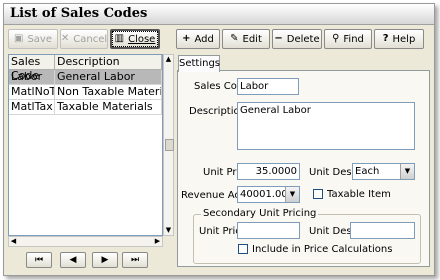  Describe the element at coordinates (243, 249) in the screenshot. I see `include-in-price-calculations-checkbox` at that location.